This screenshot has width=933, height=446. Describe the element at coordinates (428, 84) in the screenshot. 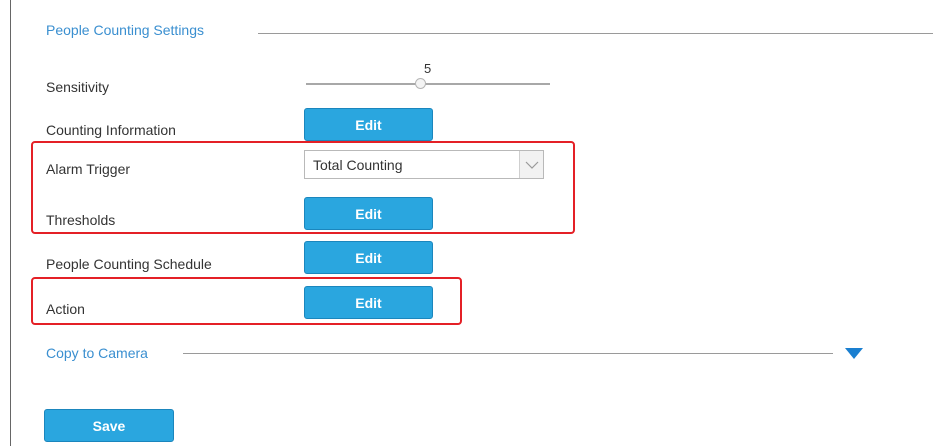

I see `sensitivity-slider-track` at that location.